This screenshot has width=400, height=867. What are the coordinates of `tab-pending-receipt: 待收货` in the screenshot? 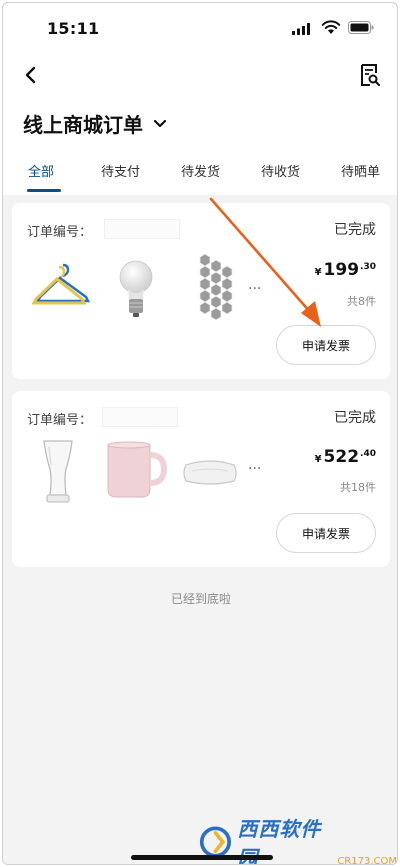 It's located at (280, 170).